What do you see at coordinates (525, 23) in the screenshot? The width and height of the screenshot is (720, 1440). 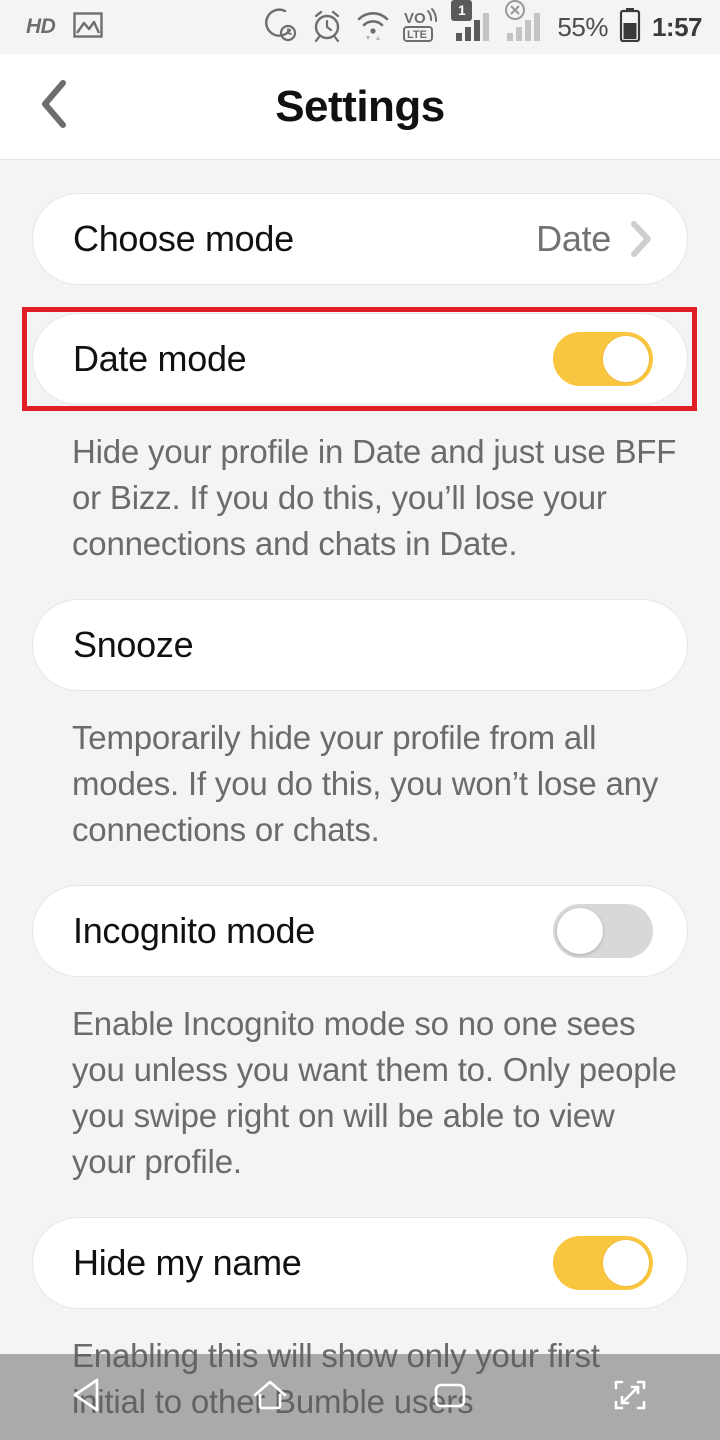 I see `signal-sim2-no-service-icon` at bounding box center [525, 23].